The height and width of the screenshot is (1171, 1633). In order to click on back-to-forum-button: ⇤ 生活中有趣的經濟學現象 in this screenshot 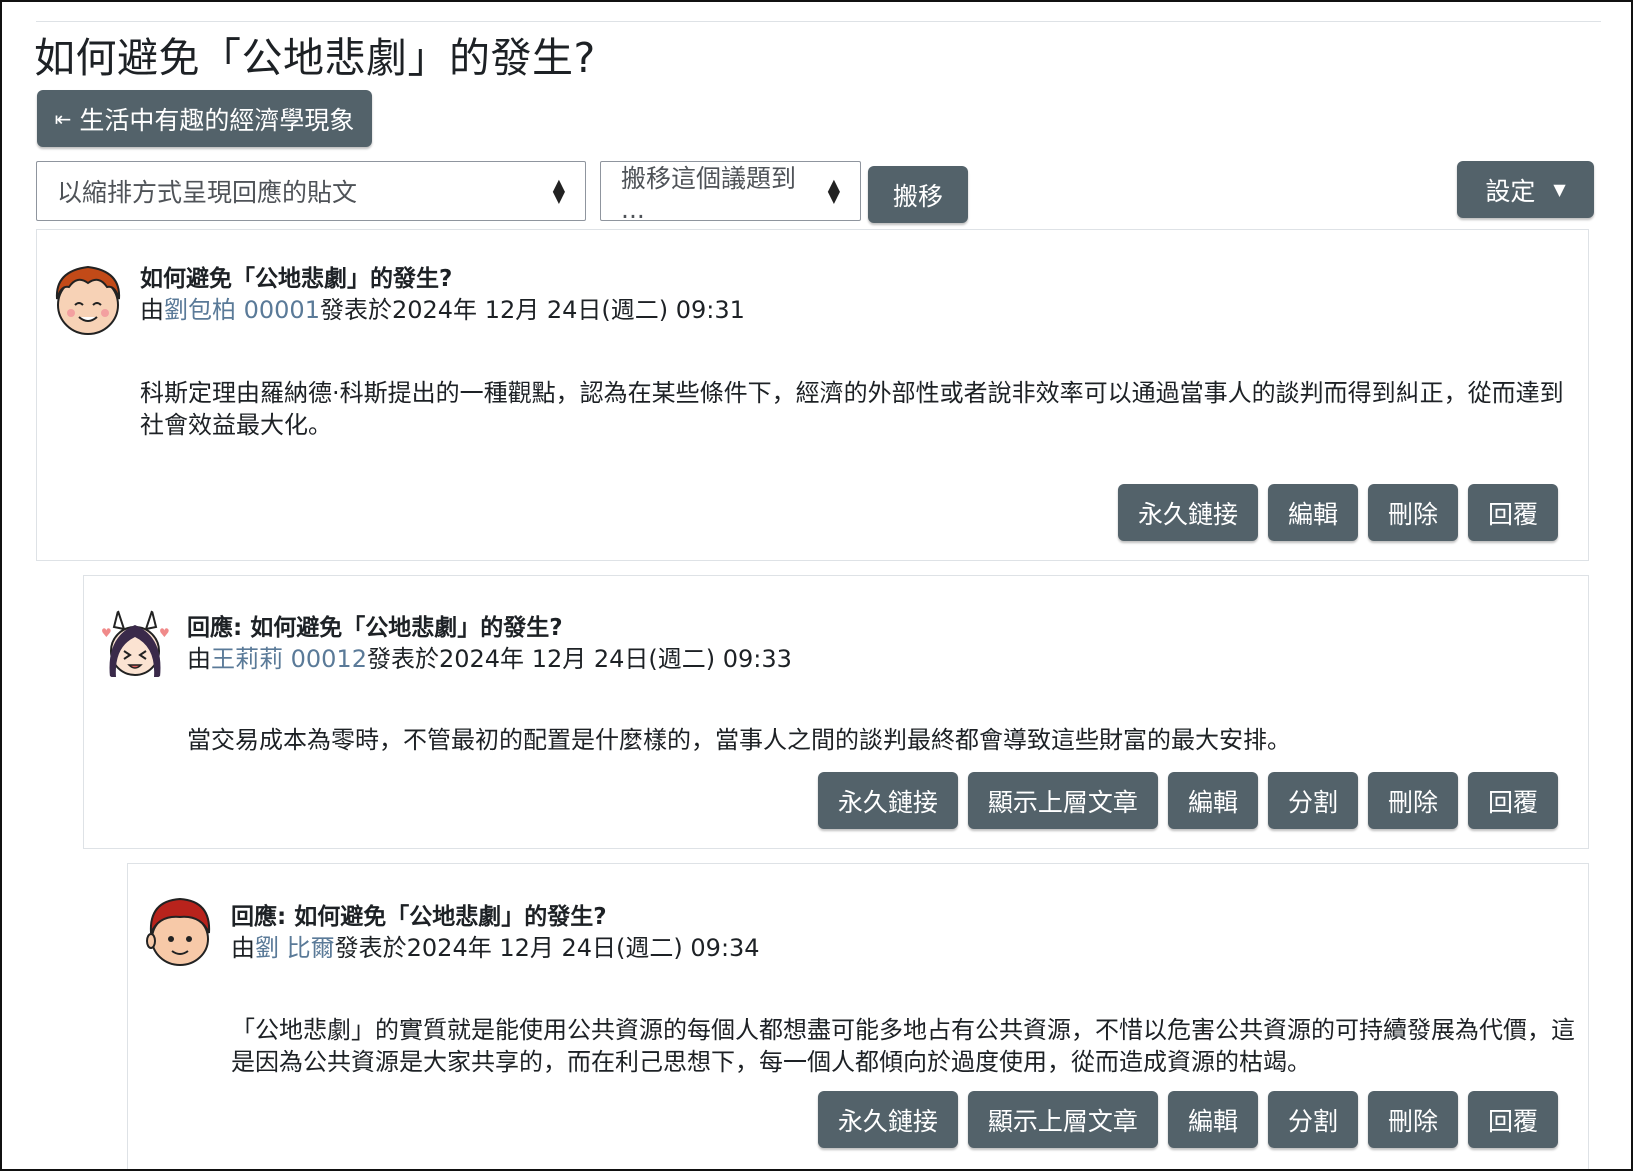, I will do `click(204, 118)`.